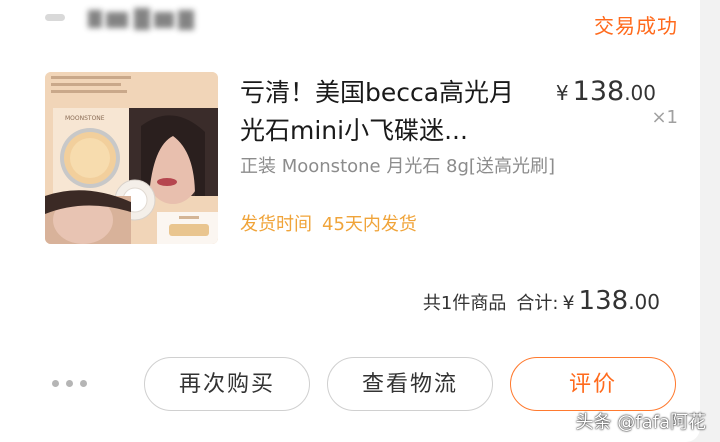  I want to click on product-image: MOONSTONE, so click(131, 158).